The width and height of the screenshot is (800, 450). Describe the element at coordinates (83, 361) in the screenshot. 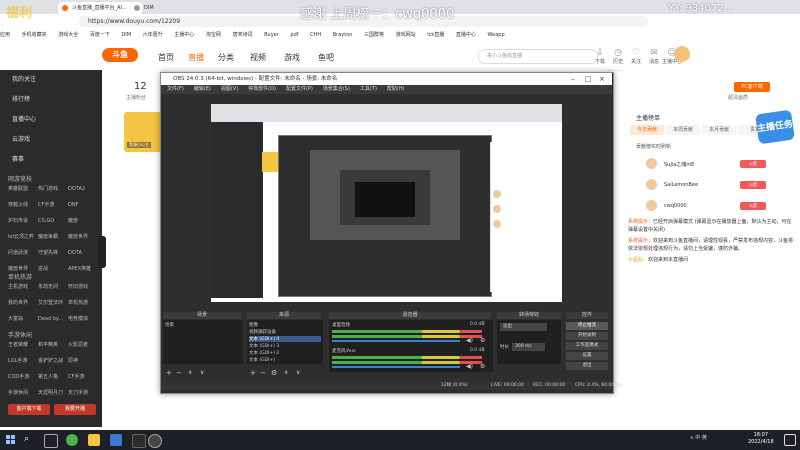

I see `sidebar-category: 原神` at that location.